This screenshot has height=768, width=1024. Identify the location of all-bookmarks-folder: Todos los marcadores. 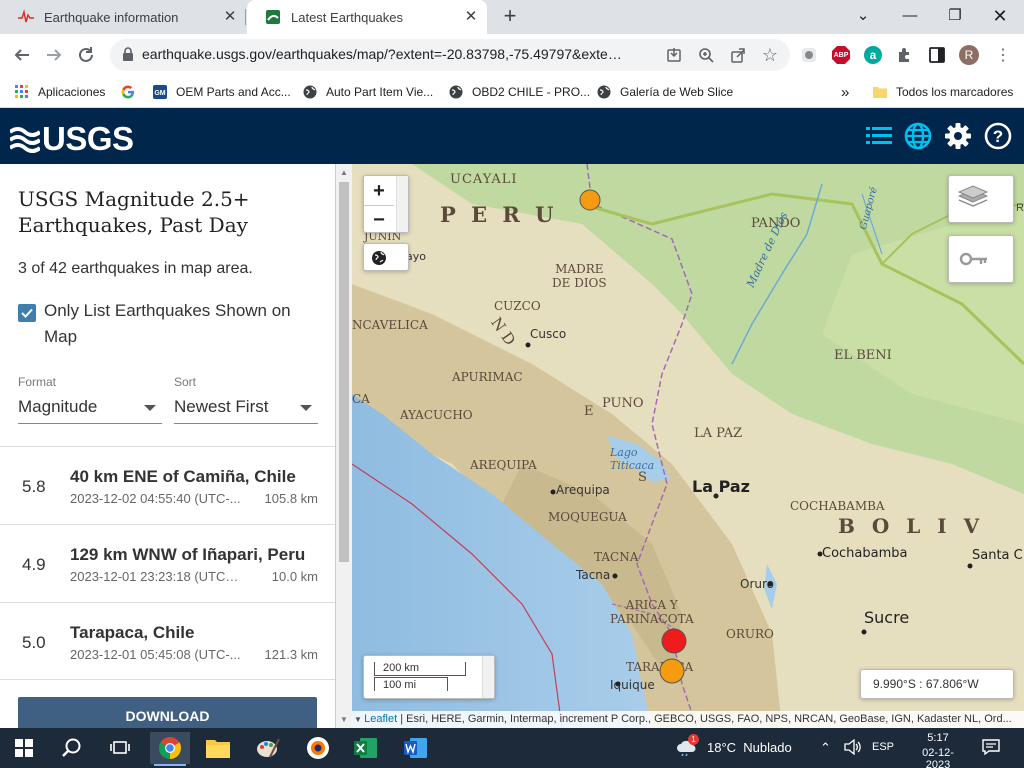
(942, 92).